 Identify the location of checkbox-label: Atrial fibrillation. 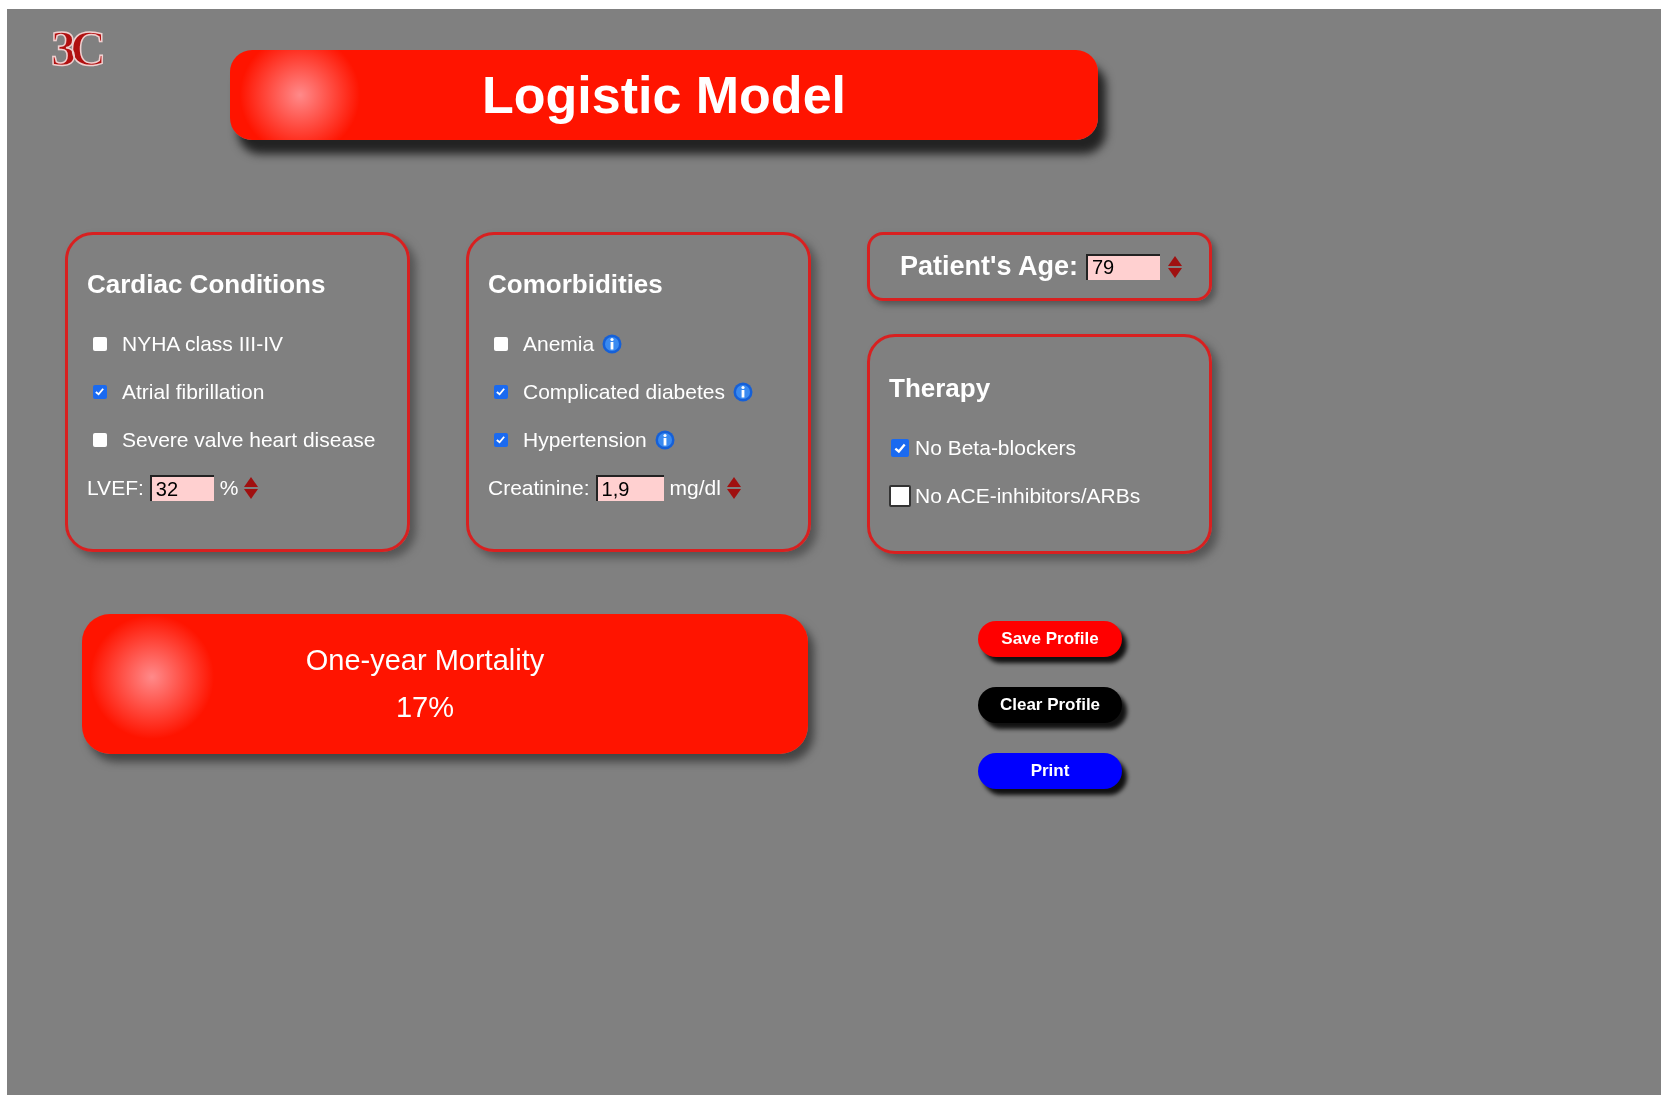
(193, 392).